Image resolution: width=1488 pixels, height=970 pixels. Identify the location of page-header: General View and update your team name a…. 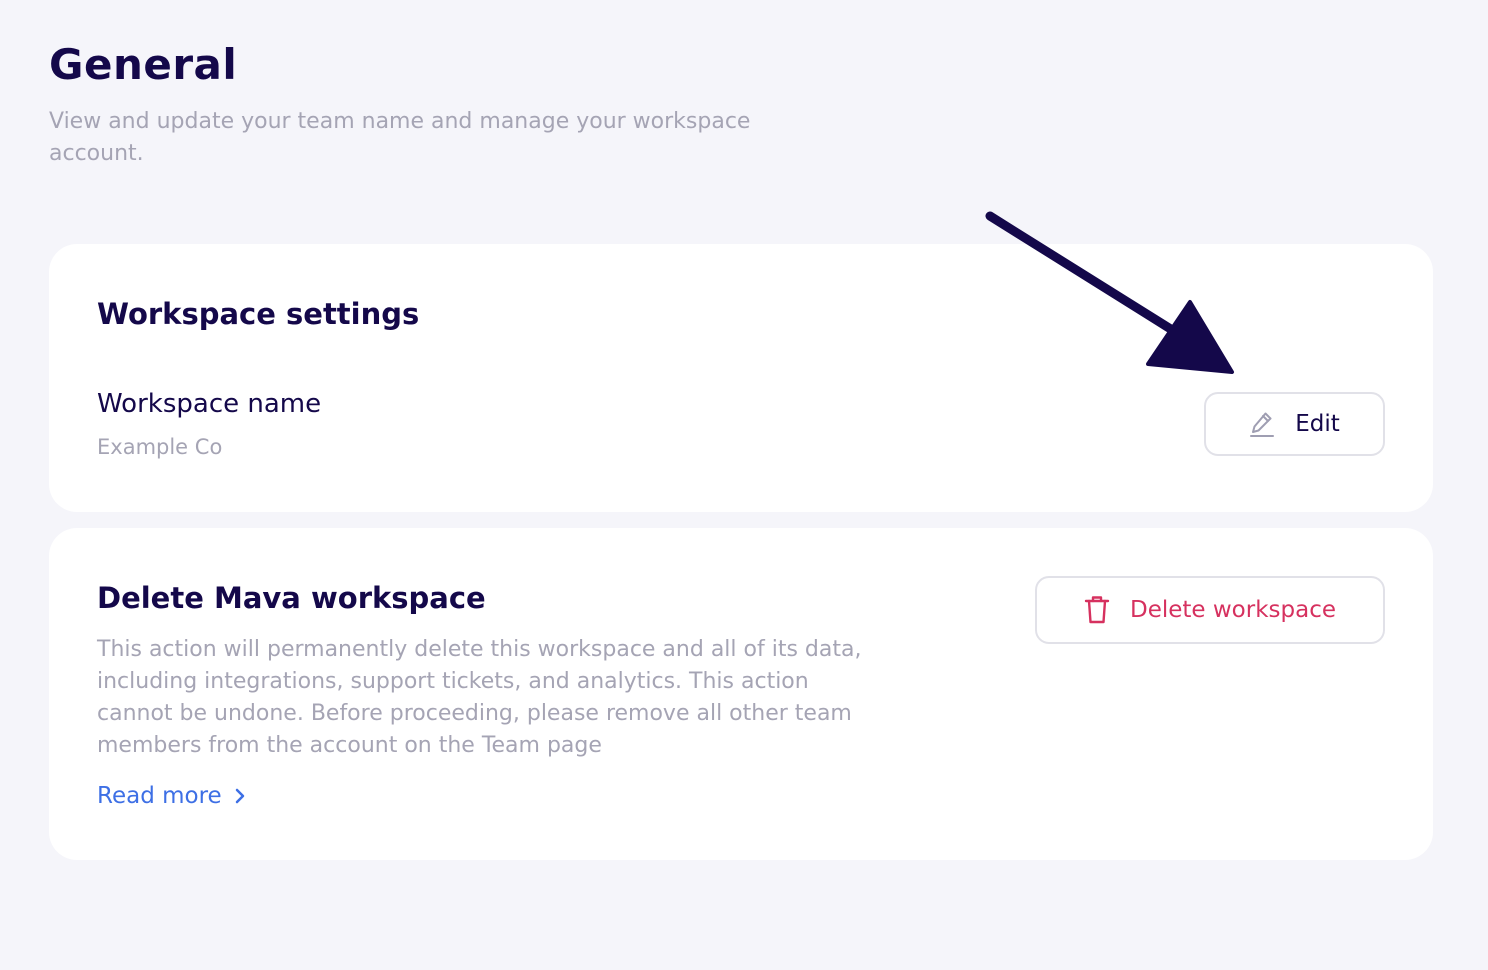
(449, 104).